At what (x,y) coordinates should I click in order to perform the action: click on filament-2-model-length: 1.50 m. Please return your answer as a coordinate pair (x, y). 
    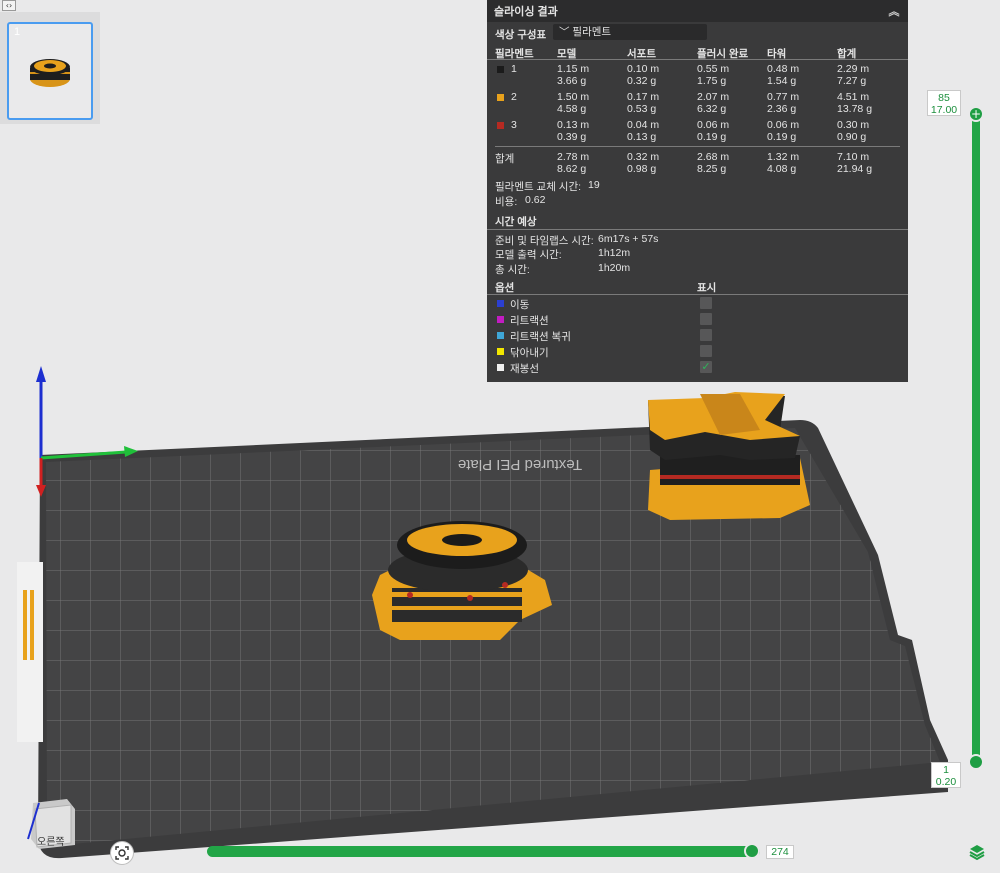
    Looking at the image, I should click on (573, 97).